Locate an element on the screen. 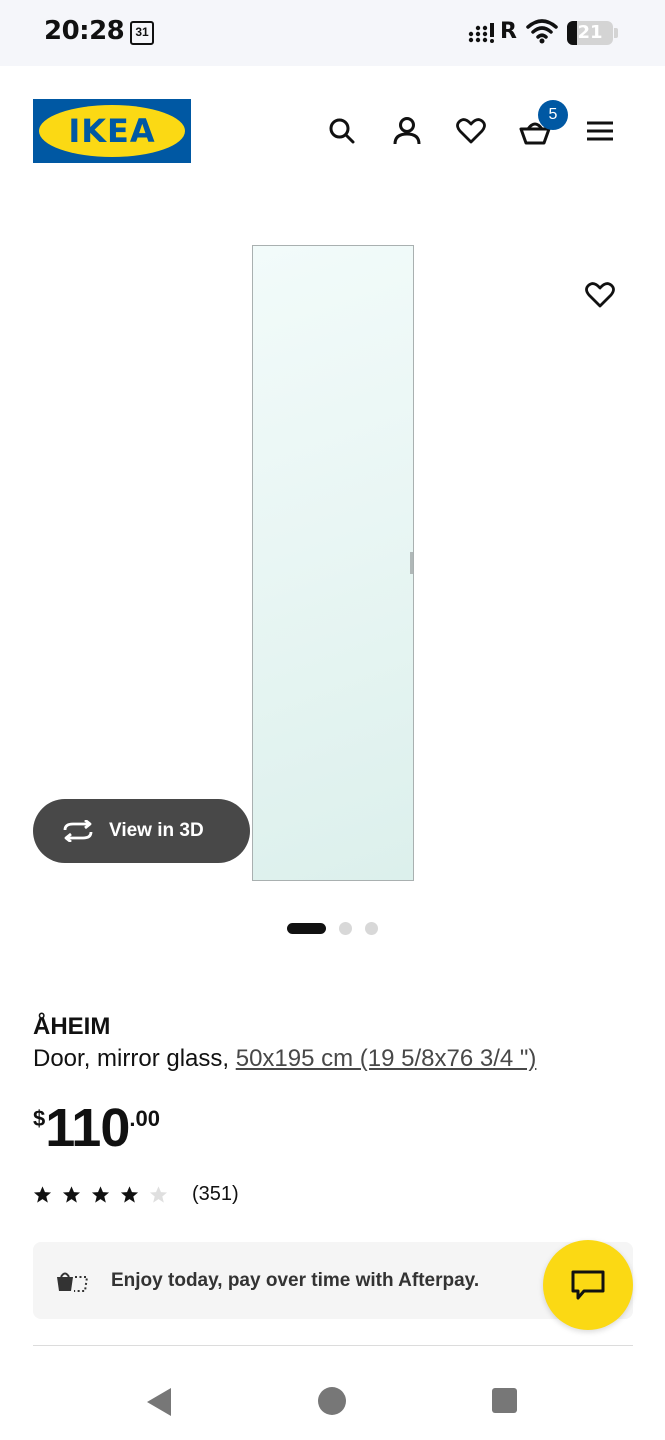  wifi-icon is located at coordinates (542, 31).